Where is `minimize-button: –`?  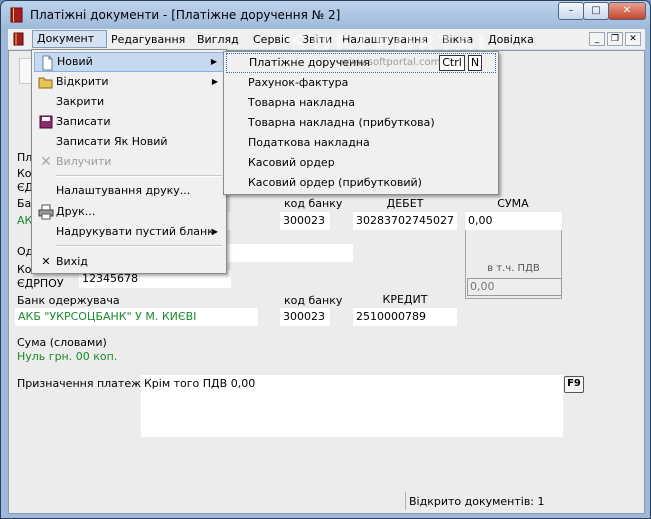 minimize-button: – is located at coordinates (571, 11).